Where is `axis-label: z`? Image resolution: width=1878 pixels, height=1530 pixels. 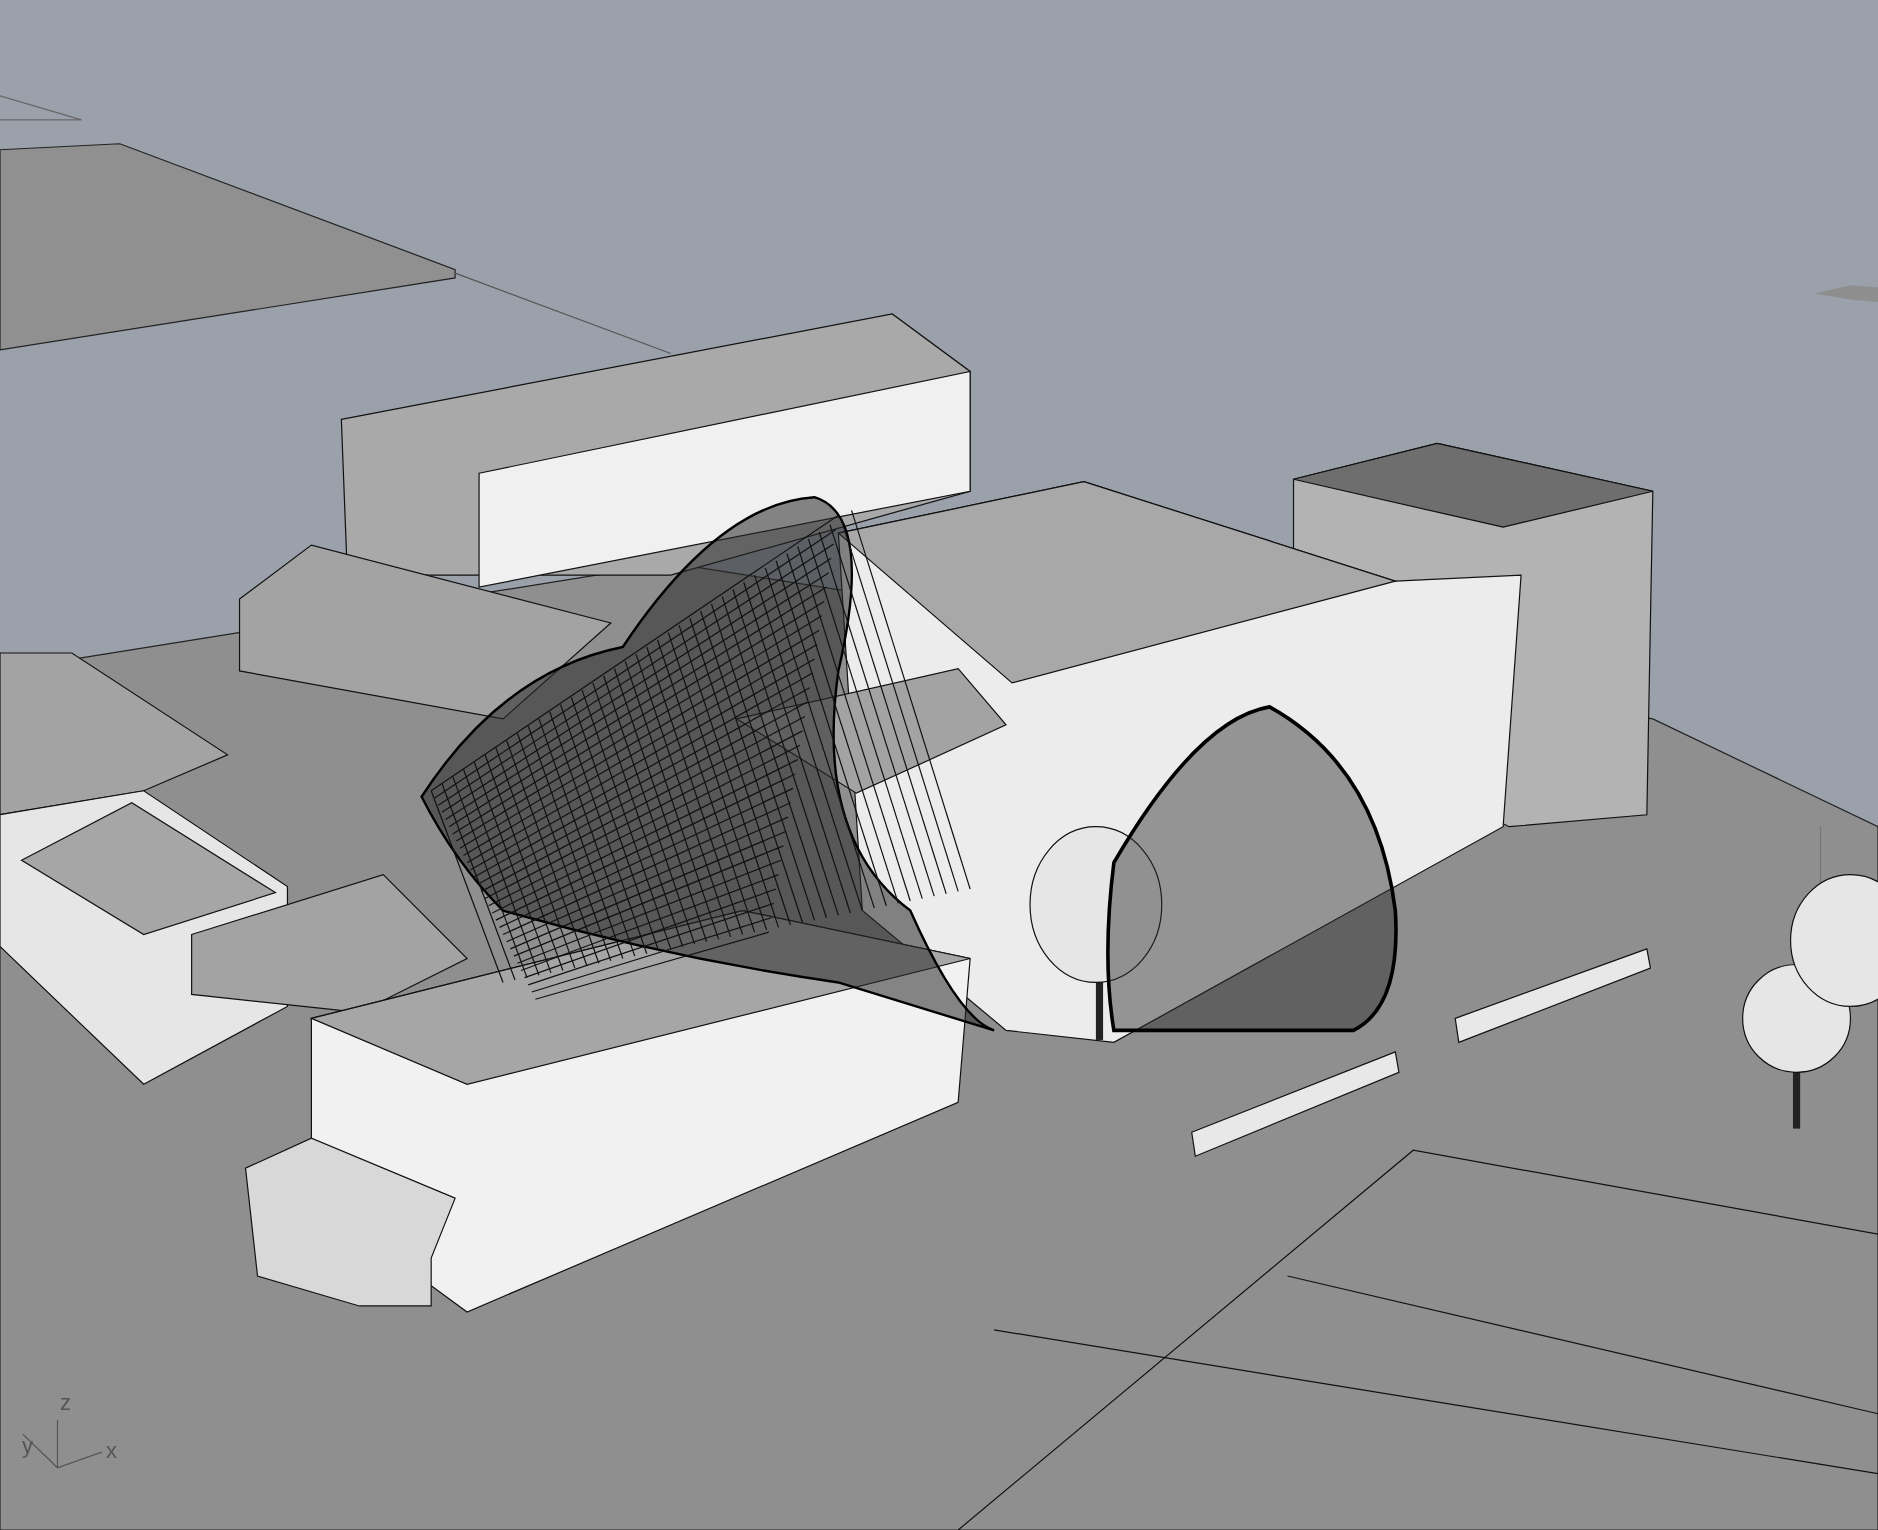
axis-label: z is located at coordinates (65, 1403).